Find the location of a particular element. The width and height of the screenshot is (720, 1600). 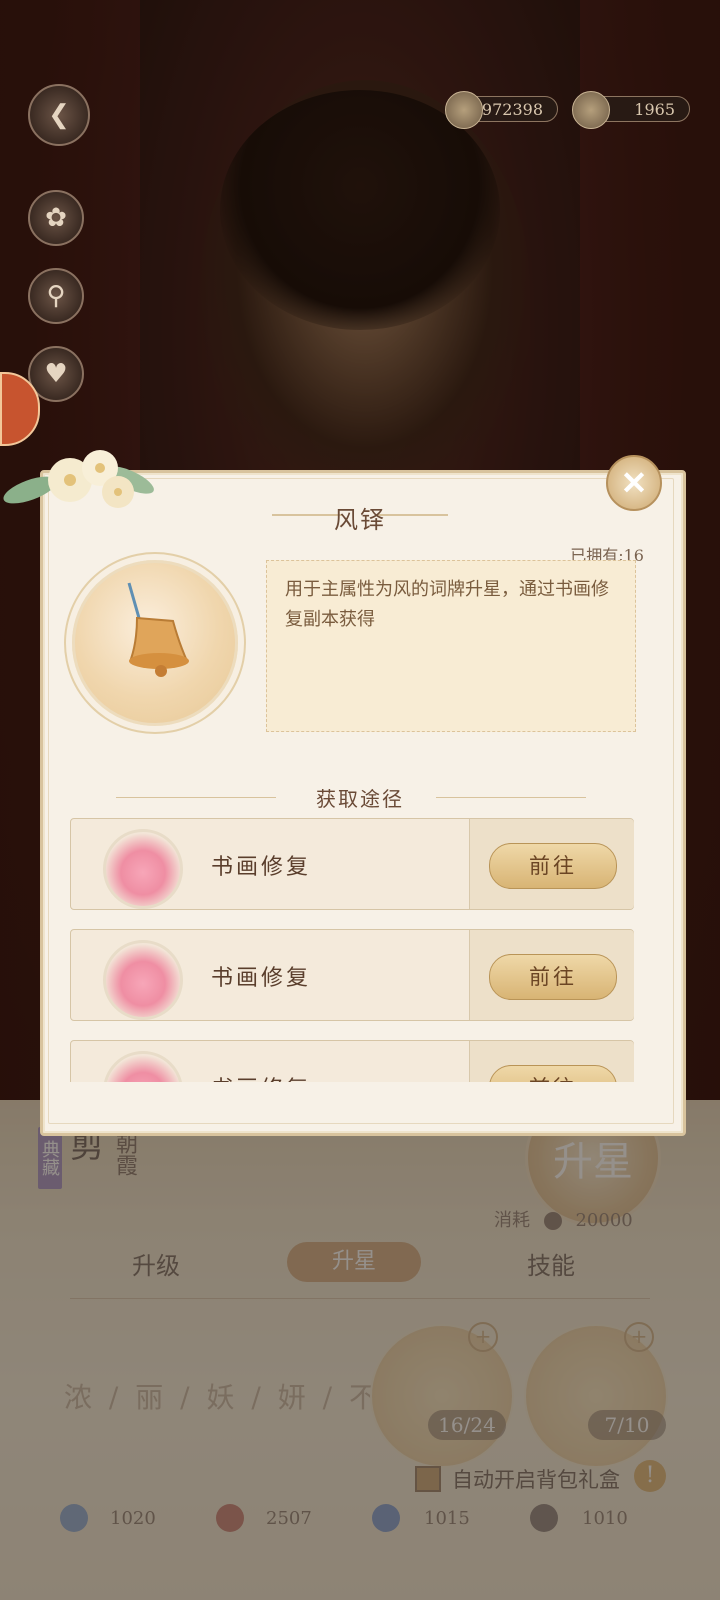

item-image-frame is located at coordinates (155, 643).